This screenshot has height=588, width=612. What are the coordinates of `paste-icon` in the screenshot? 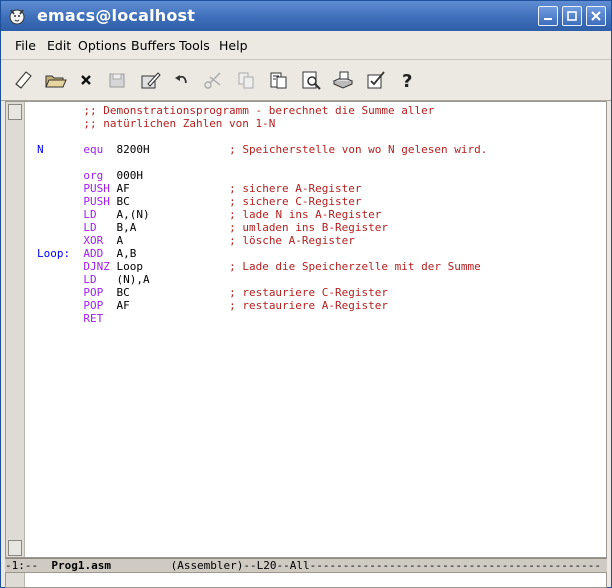 It's located at (278, 80).